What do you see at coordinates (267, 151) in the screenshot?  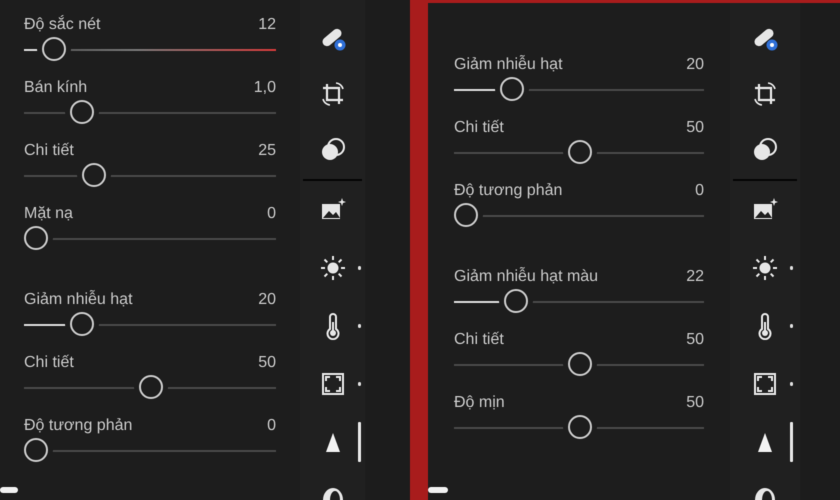 I see `slider-value: 25` at bounding box center [267, 151].